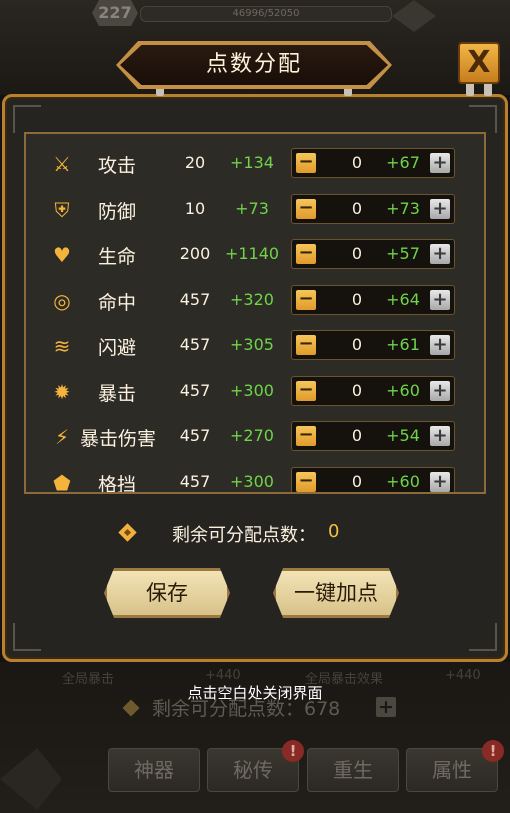  I want to click on tab-secret-alert-badge: !, so click(293, 751).